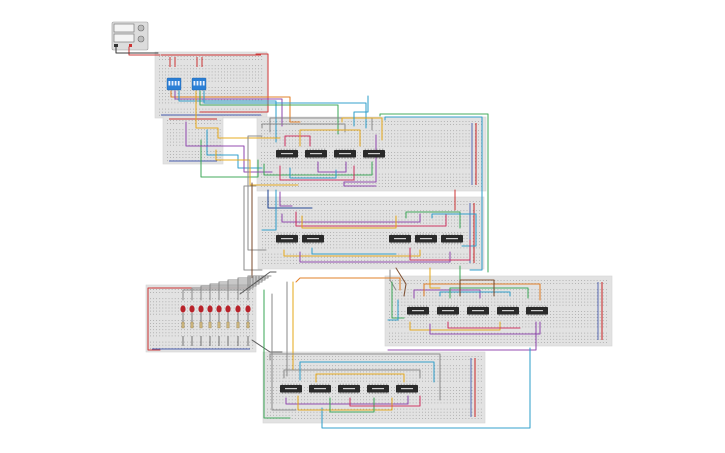 The image size is (725, 453). Describe the element at coordinates (193, 140) in the screenshot. I see `input-breadboard-lower` at that location.